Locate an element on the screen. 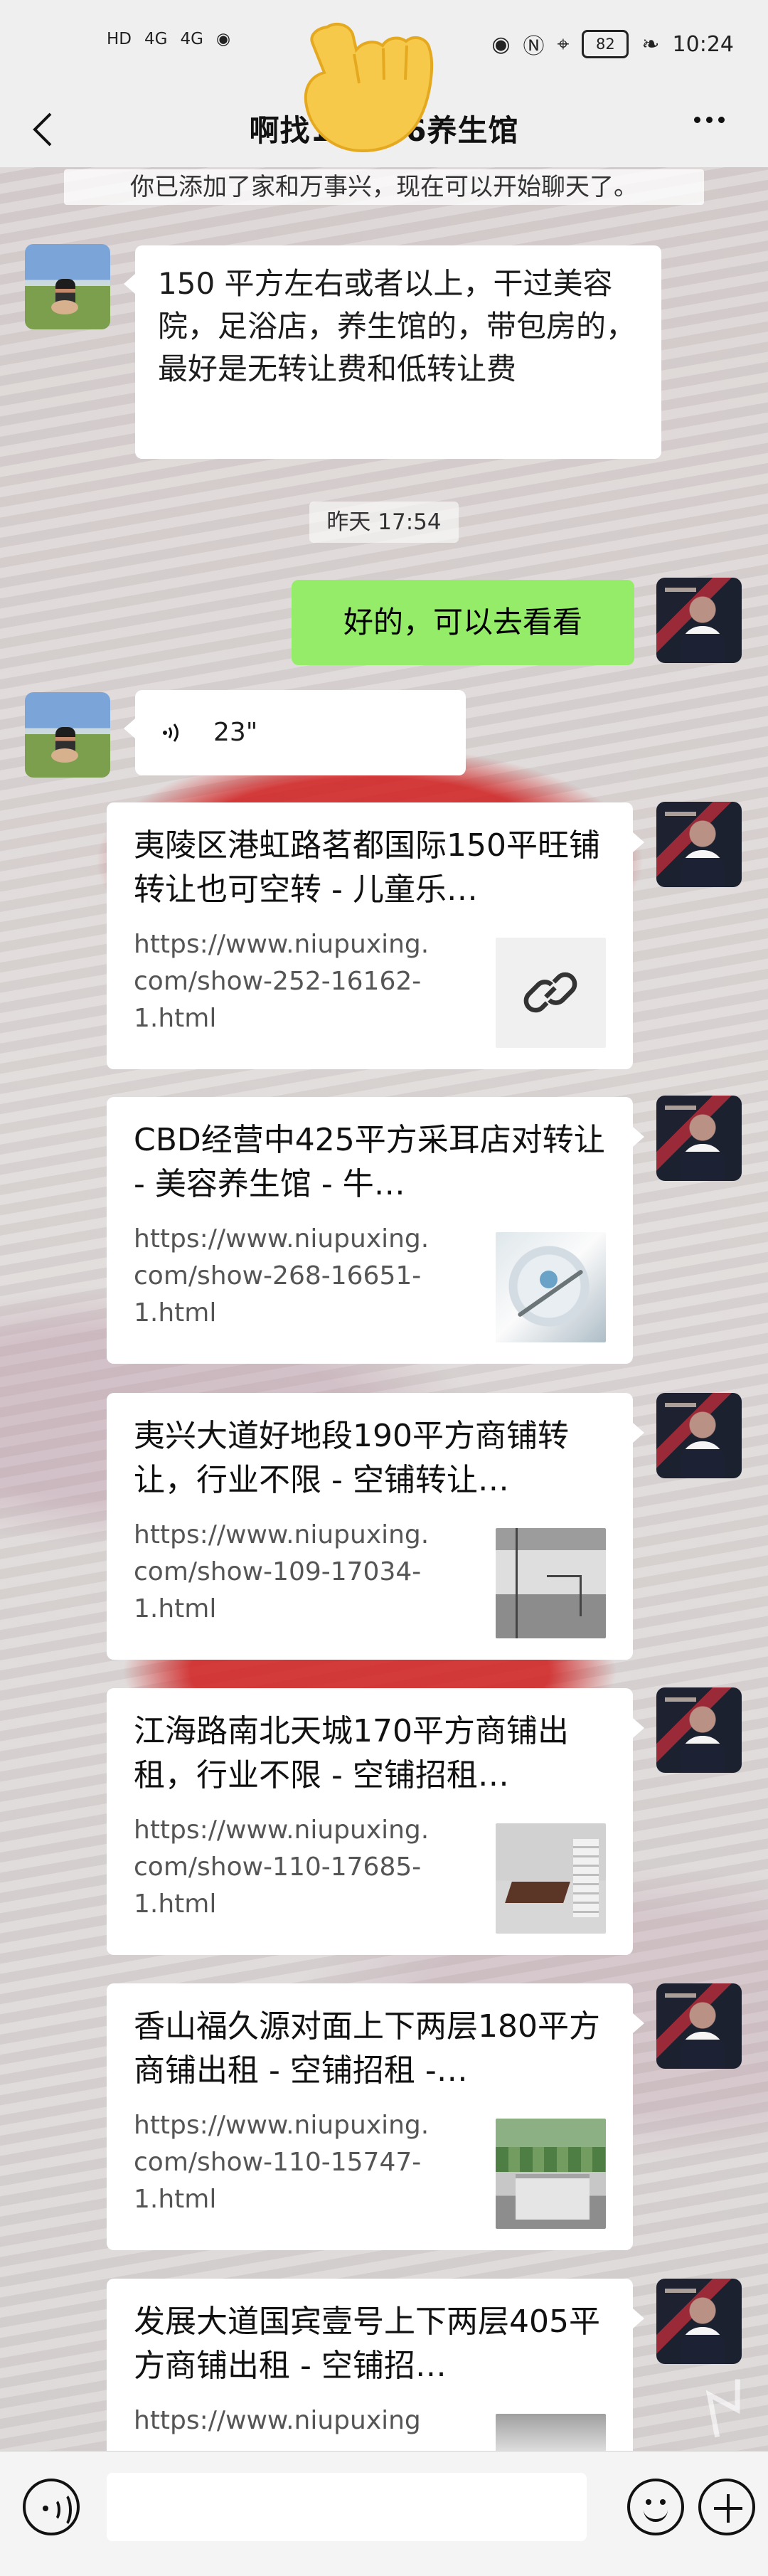 Image resolution: width=768 pixels, height=2576 pixels. hand-emoji-sticker is located at coordinates (366, 82).